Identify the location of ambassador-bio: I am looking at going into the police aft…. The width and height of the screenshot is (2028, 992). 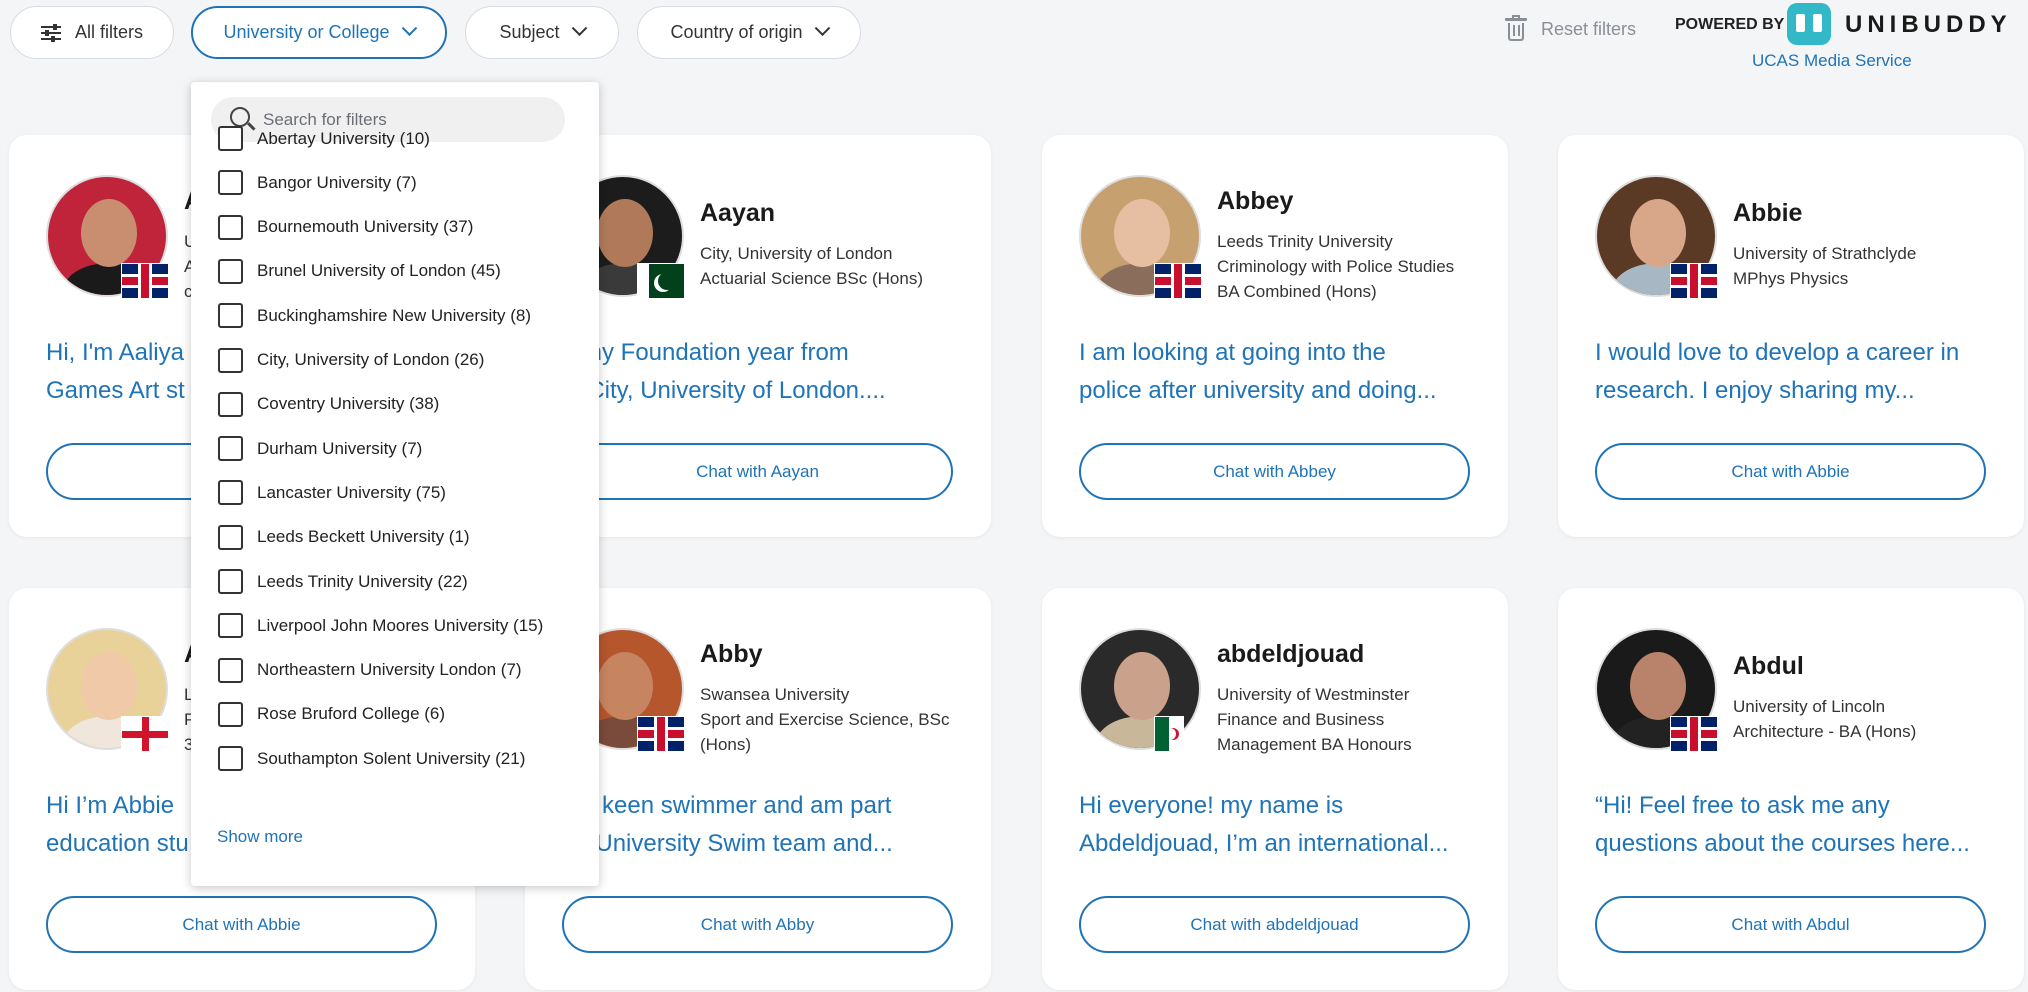
(1279, 372).